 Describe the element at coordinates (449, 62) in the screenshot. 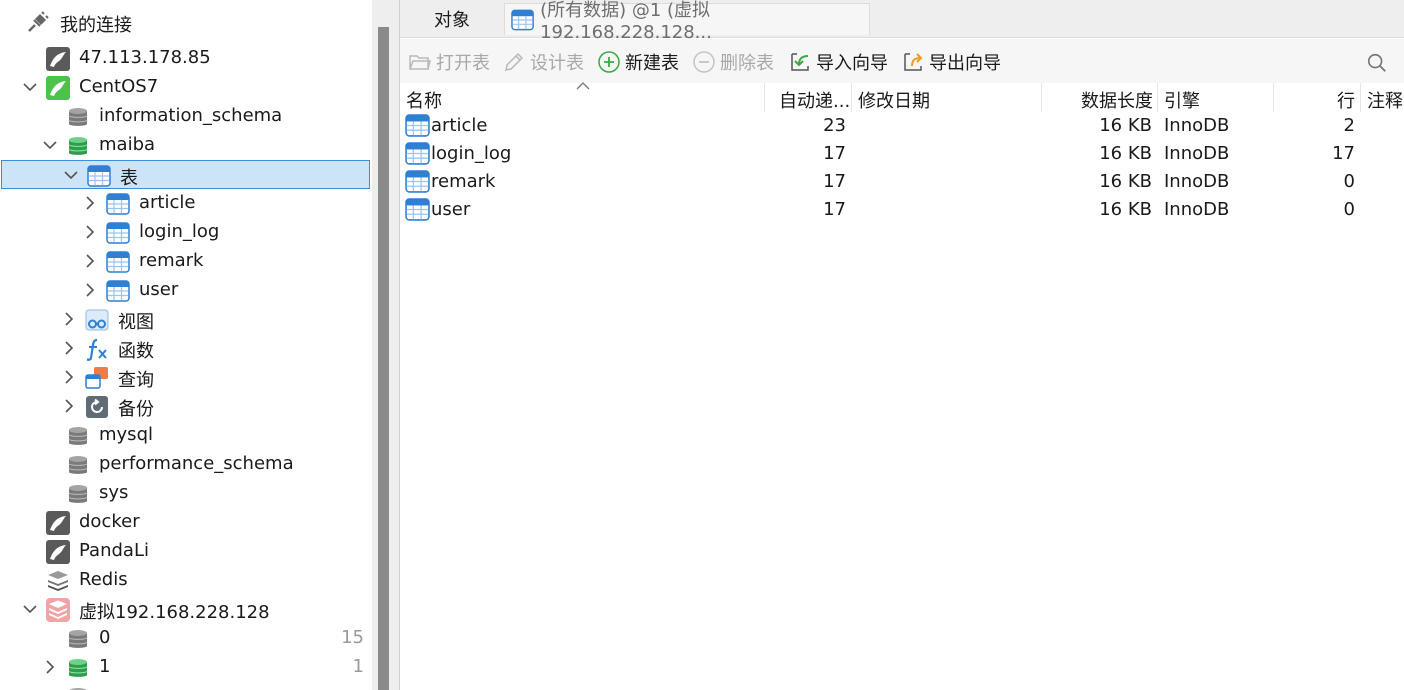

I see `open-table-button: 打开表` at that location.